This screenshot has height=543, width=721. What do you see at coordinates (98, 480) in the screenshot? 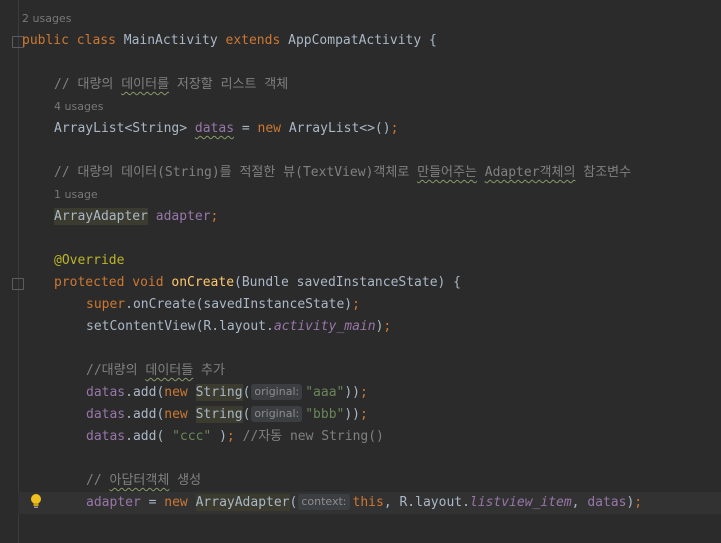
I see `code-token: //` at bounding box center [98, 480].